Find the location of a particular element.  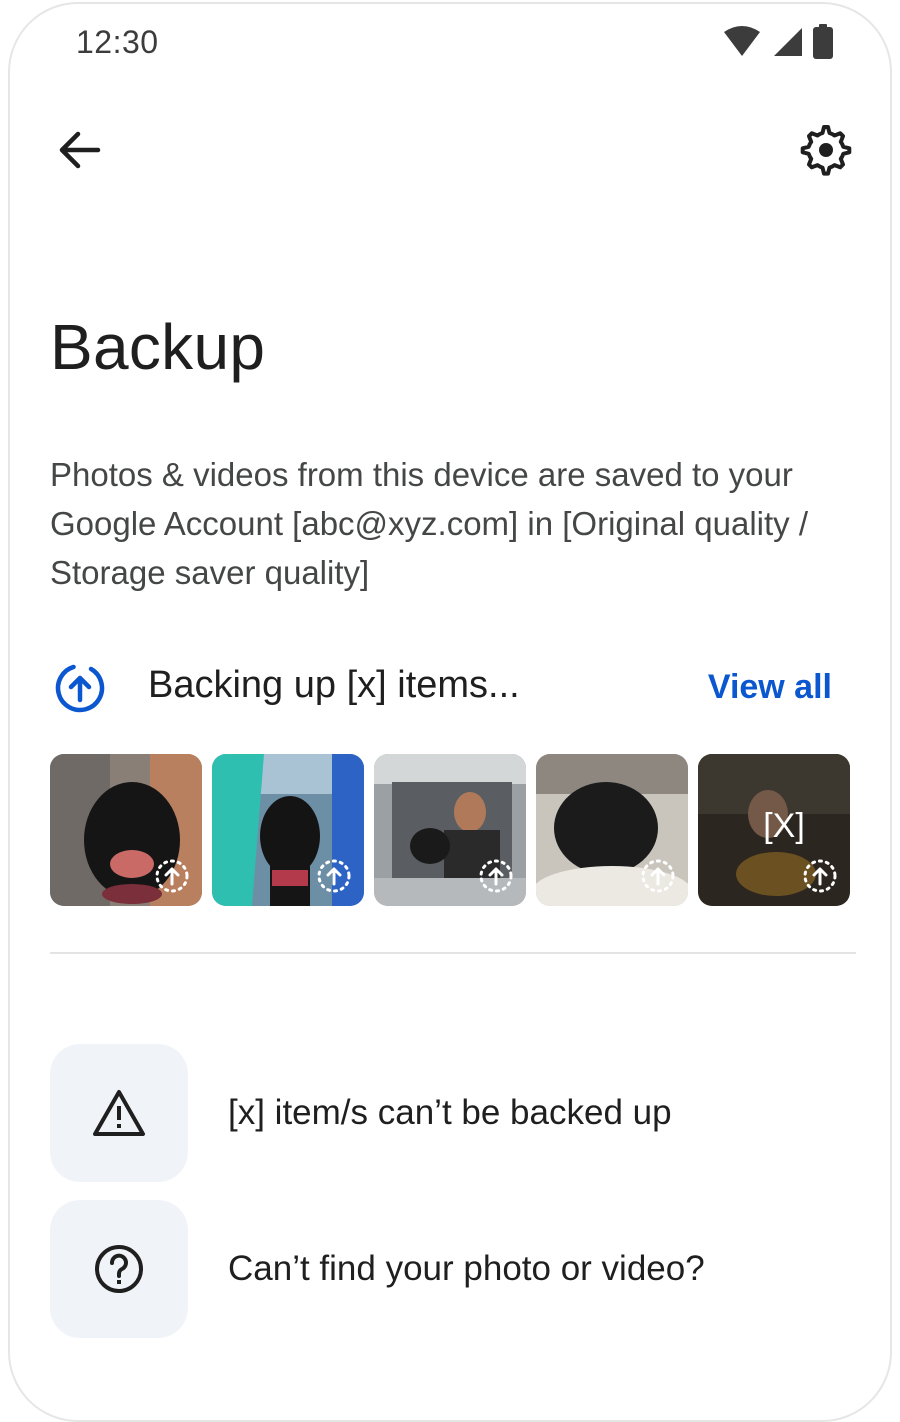

gear-icon is located at coordinates (826, 150).